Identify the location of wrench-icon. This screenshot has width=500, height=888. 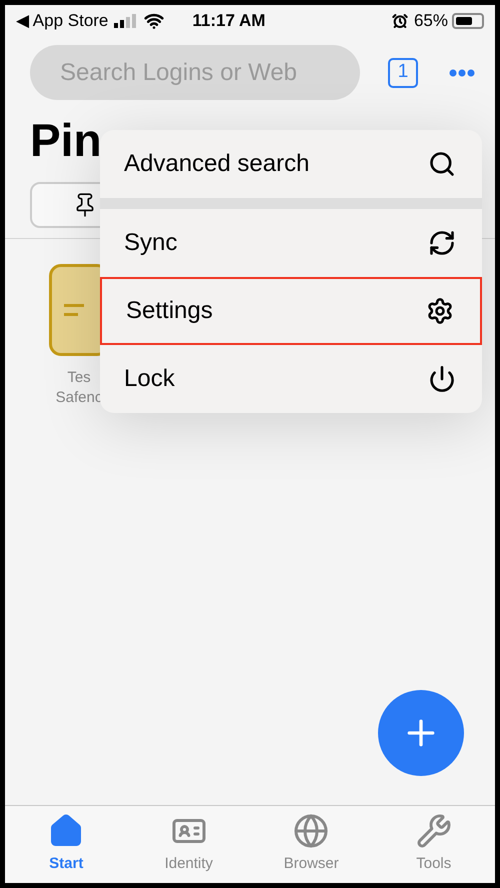
(434, 831).